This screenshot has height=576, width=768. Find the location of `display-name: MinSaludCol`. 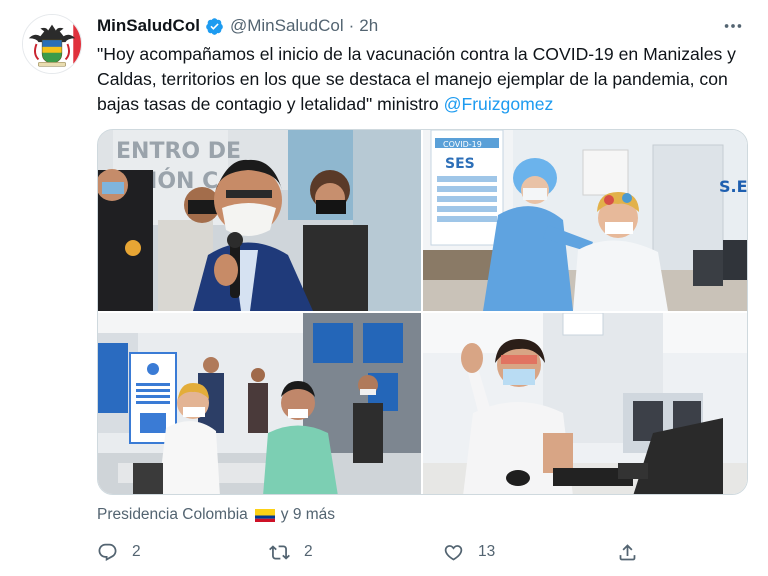

display-name: MinSaludCol is located at coordinates (148, 26).